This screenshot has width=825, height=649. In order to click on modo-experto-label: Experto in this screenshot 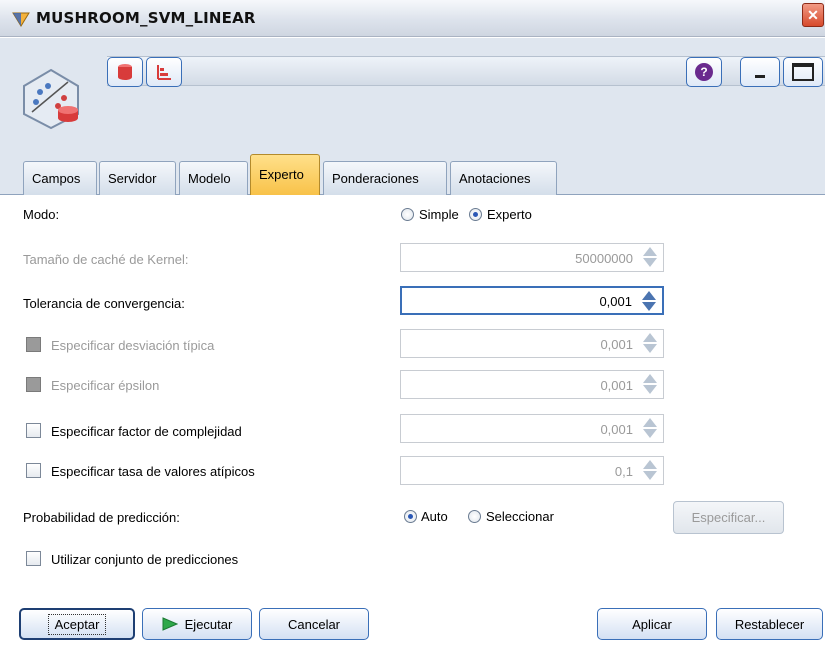, I will do `click(509, 214)`.